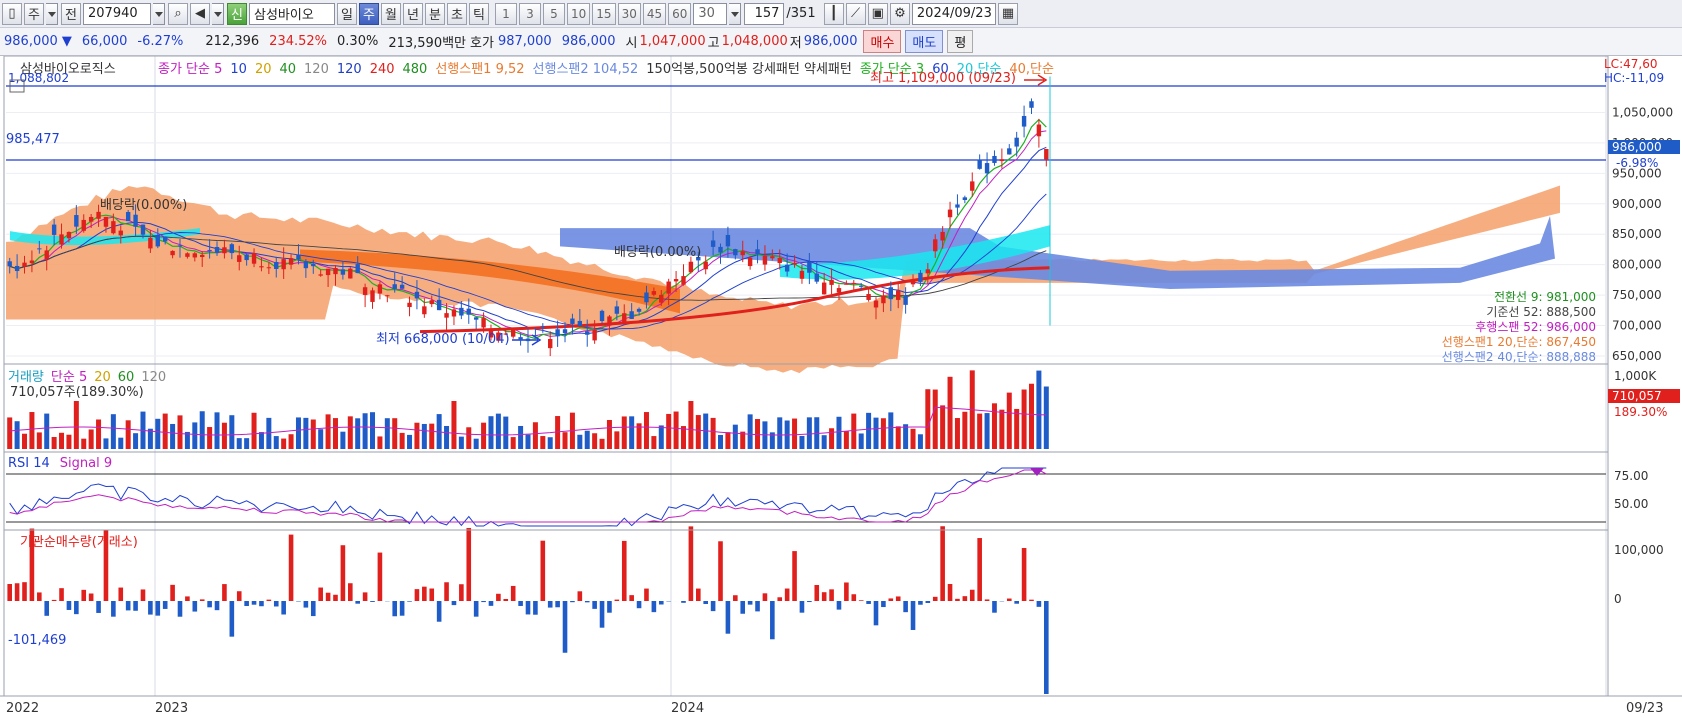  What do you see at coordinates (482, 43) in the screenshot?
I see `hoga-label: 호가` at bounding box center [482, 43].